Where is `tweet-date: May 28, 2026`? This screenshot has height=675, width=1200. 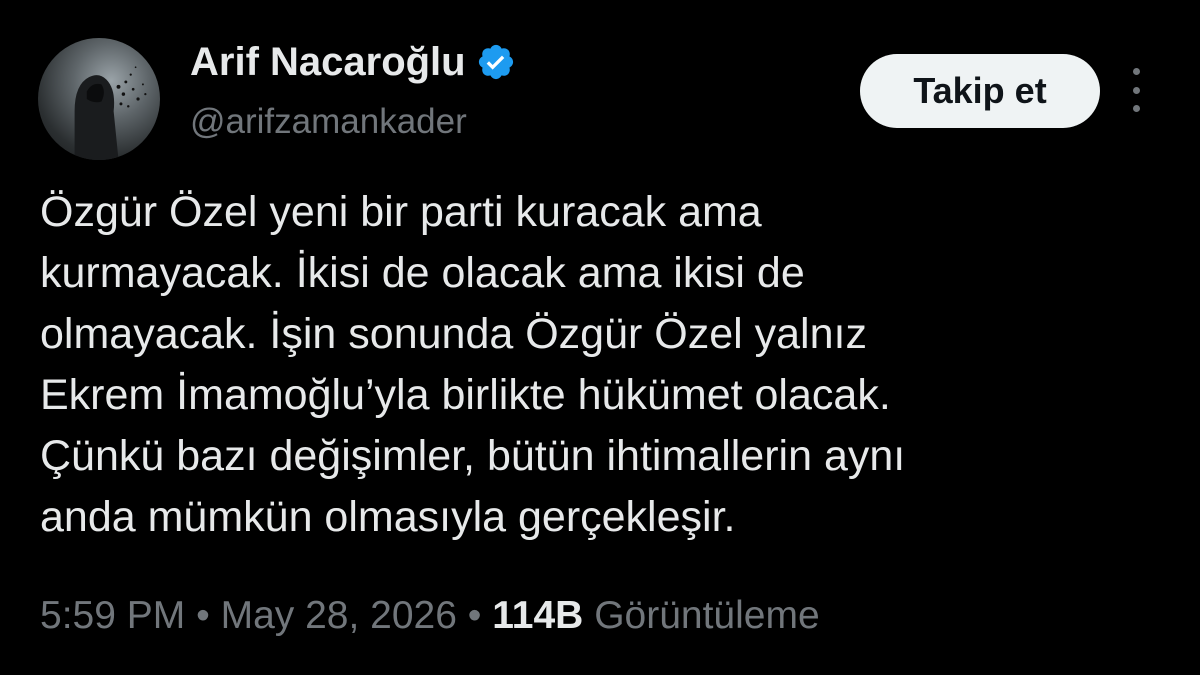 tweet-date: May 28, 2026 is located at coordinates (339, 615).